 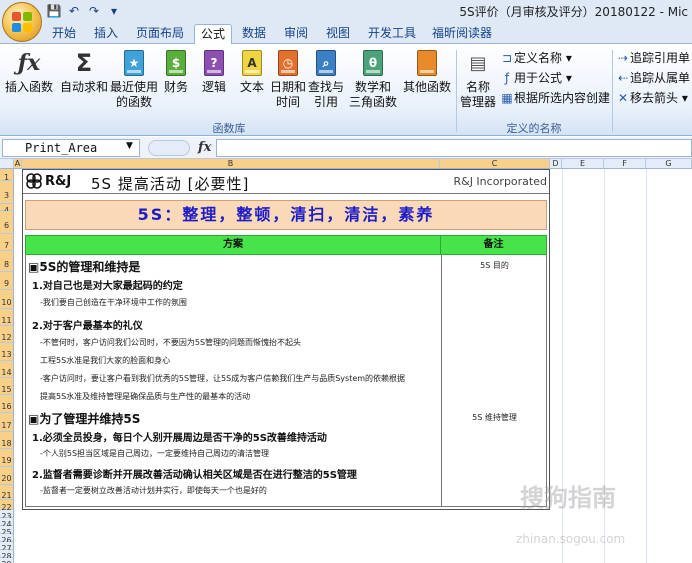 What do you see at coordinates (534, 128) in the screenshot?
I see `group-defined-names-label: 定义的名称` at bounding box center [534, 128].